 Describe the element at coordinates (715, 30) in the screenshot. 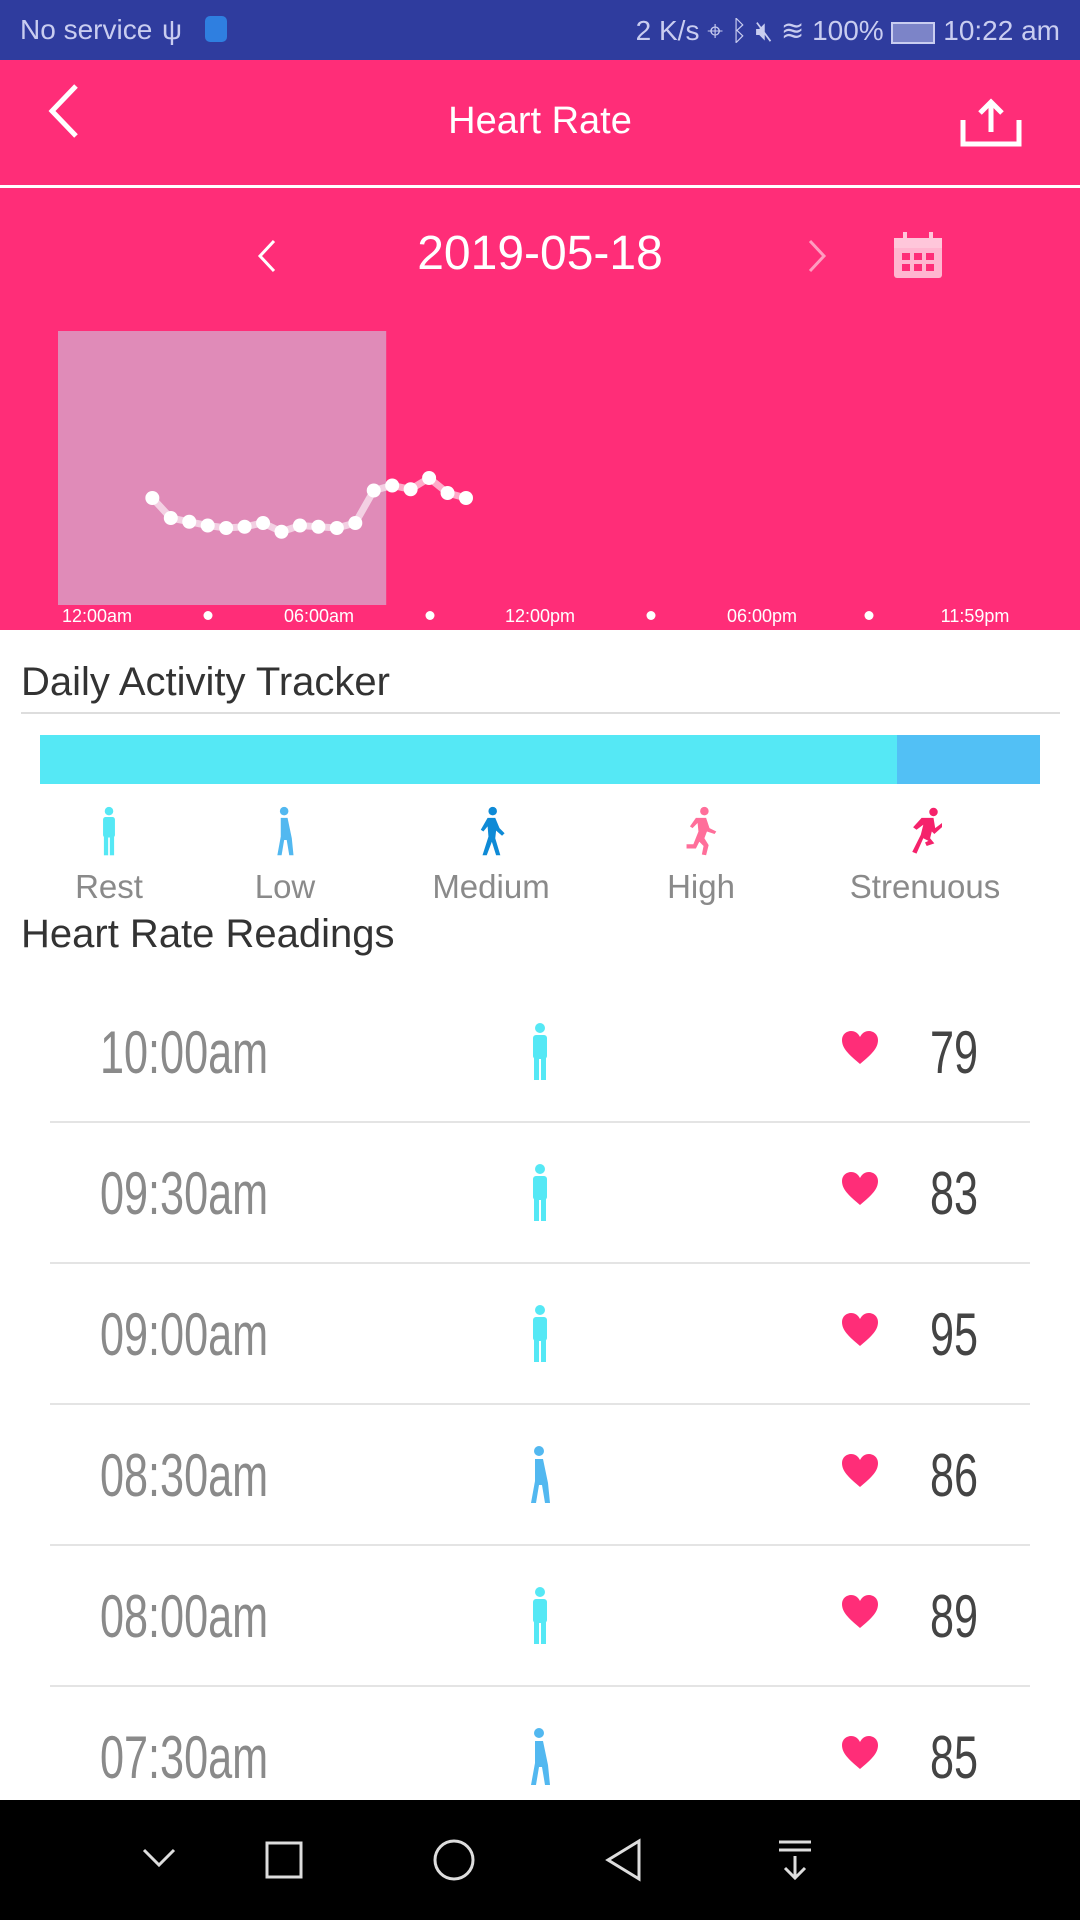

I see `location-icon: ⌖` at that location.